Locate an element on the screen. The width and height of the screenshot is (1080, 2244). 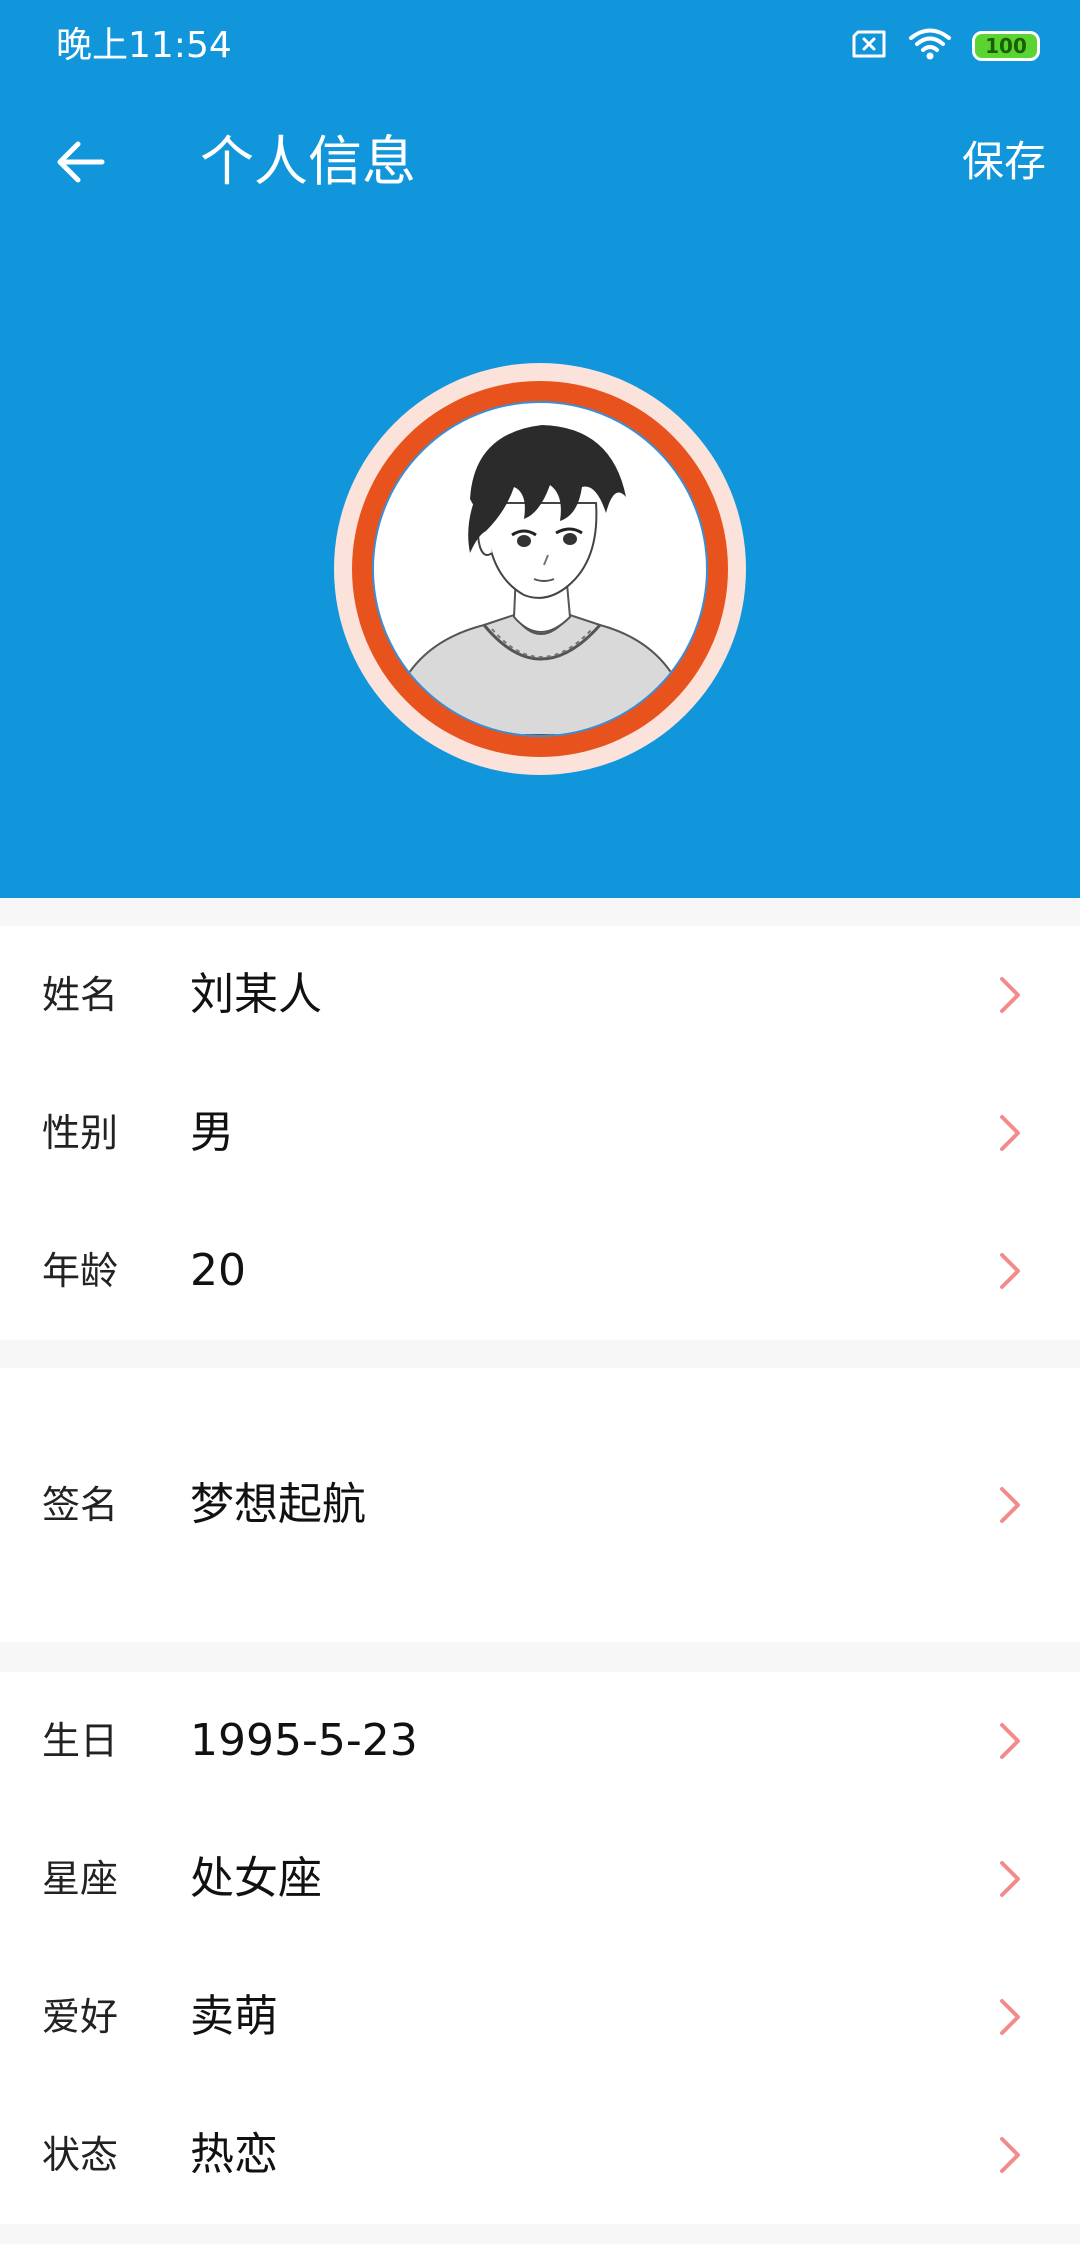
battery-icon: 100 is located at coordinates (1006, 46).